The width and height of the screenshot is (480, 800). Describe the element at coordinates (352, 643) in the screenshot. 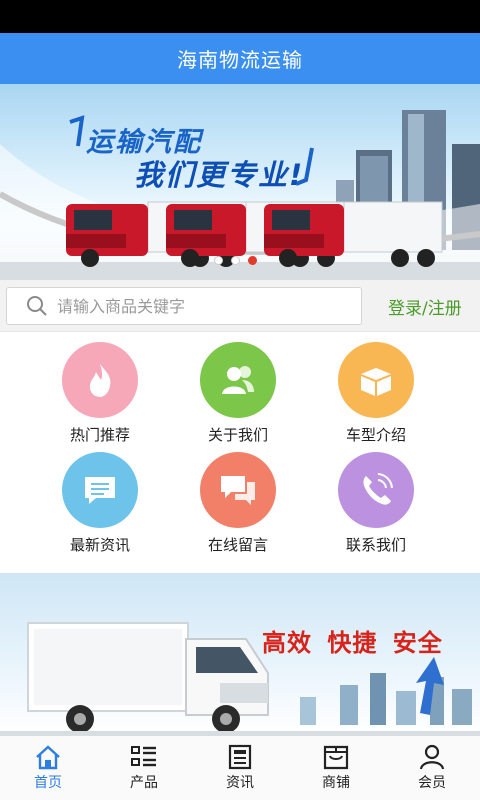

I see `promo-slogan: 高效 快捷 安全` at that location.